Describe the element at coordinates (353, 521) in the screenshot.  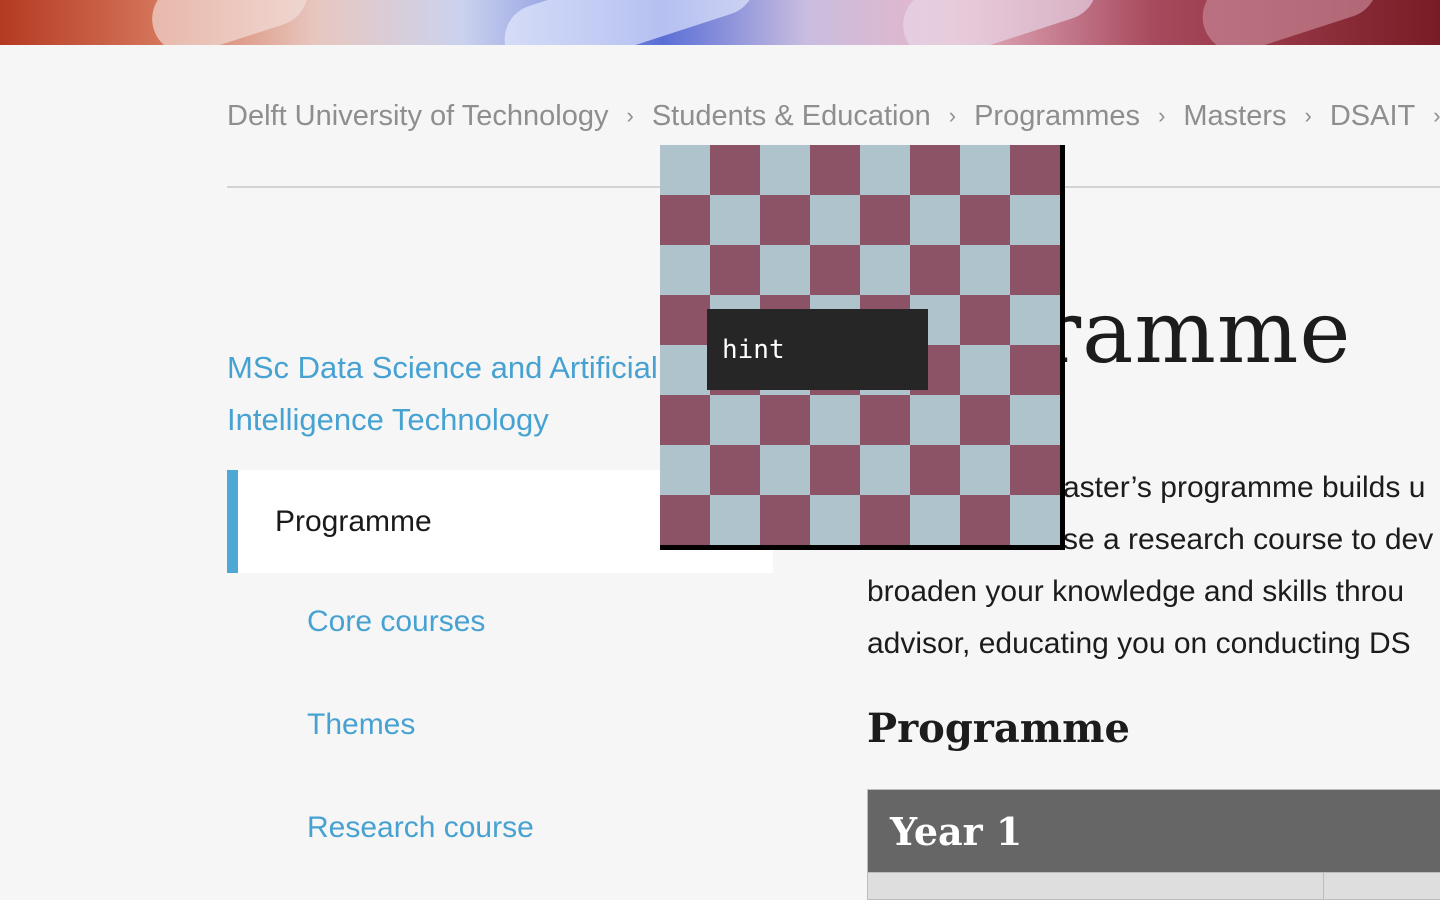
I see `sidebar-item-label: Programme` at that location.